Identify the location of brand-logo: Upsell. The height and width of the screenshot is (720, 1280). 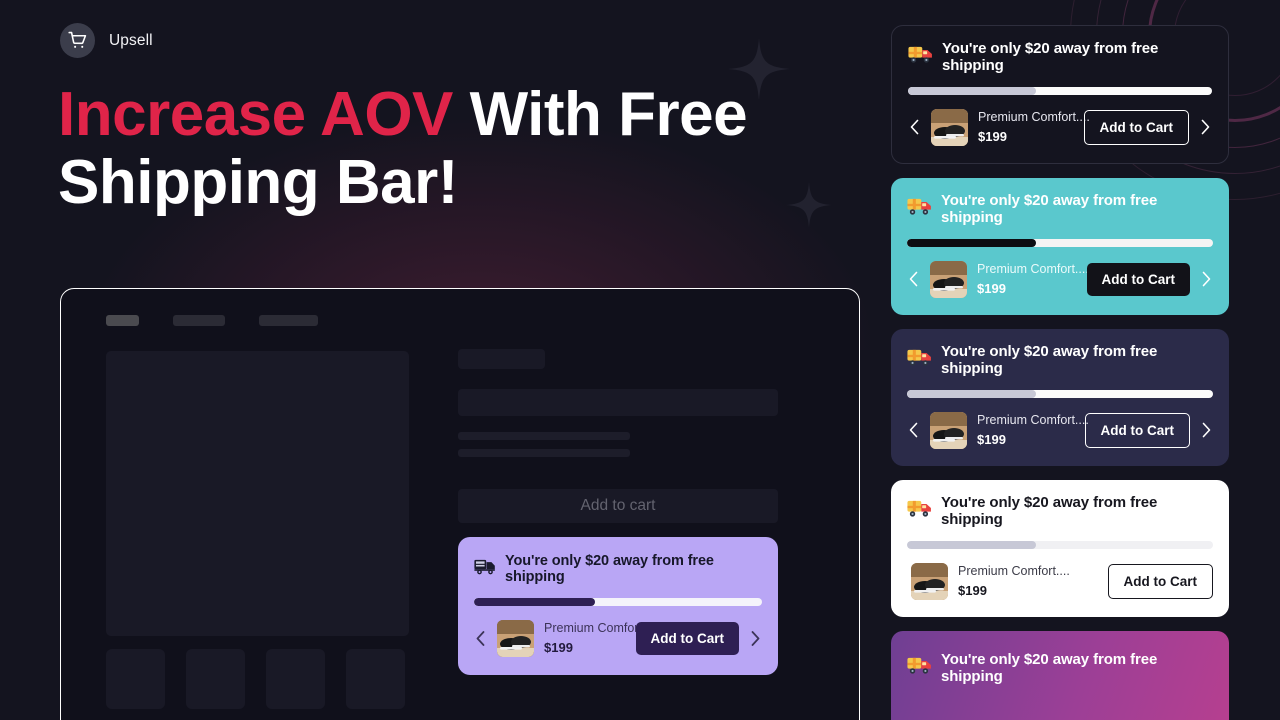
(106, 40).